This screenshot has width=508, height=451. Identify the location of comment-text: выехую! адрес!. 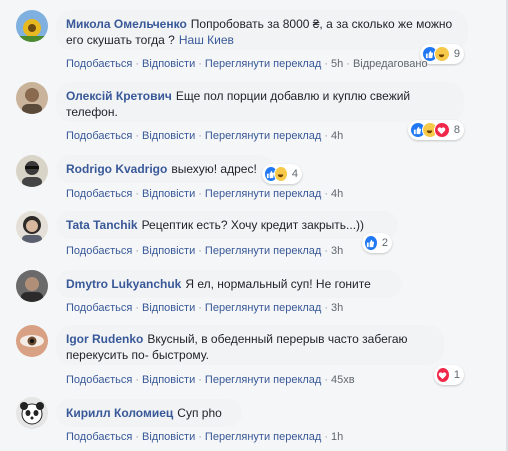
(214, 169).